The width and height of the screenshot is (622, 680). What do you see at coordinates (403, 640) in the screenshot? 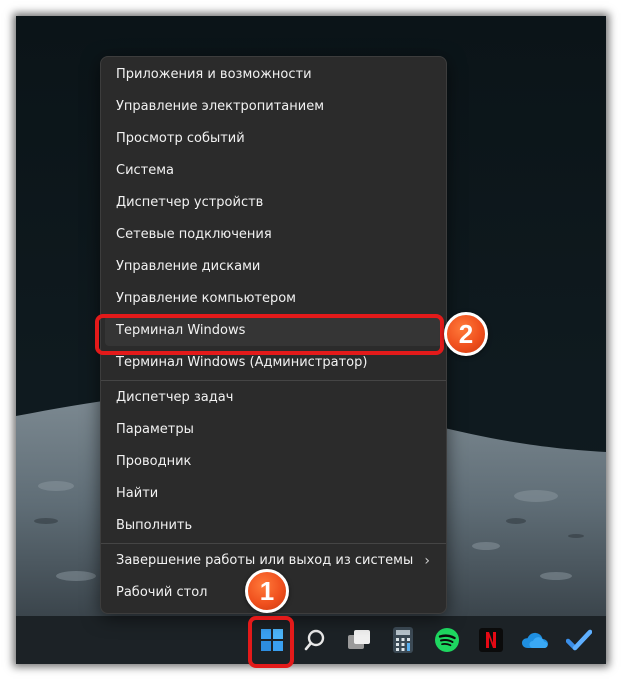
I see `calculator-icon` at bounding box center [403, 640].